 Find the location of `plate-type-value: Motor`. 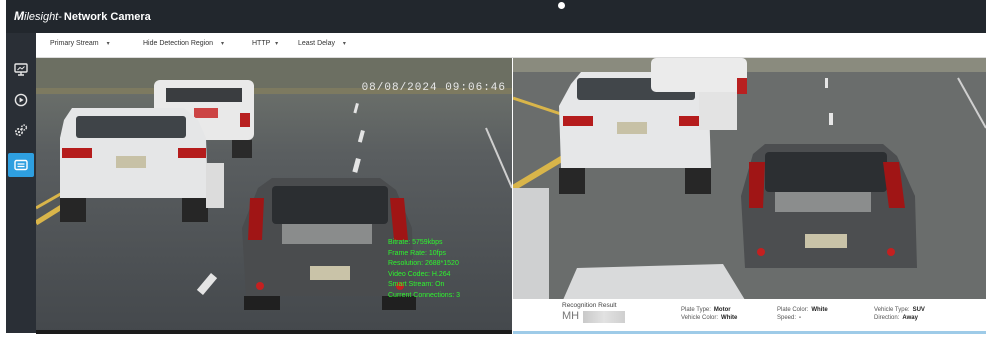

plate-type-value: Motor is located at coordinates (722, 310).